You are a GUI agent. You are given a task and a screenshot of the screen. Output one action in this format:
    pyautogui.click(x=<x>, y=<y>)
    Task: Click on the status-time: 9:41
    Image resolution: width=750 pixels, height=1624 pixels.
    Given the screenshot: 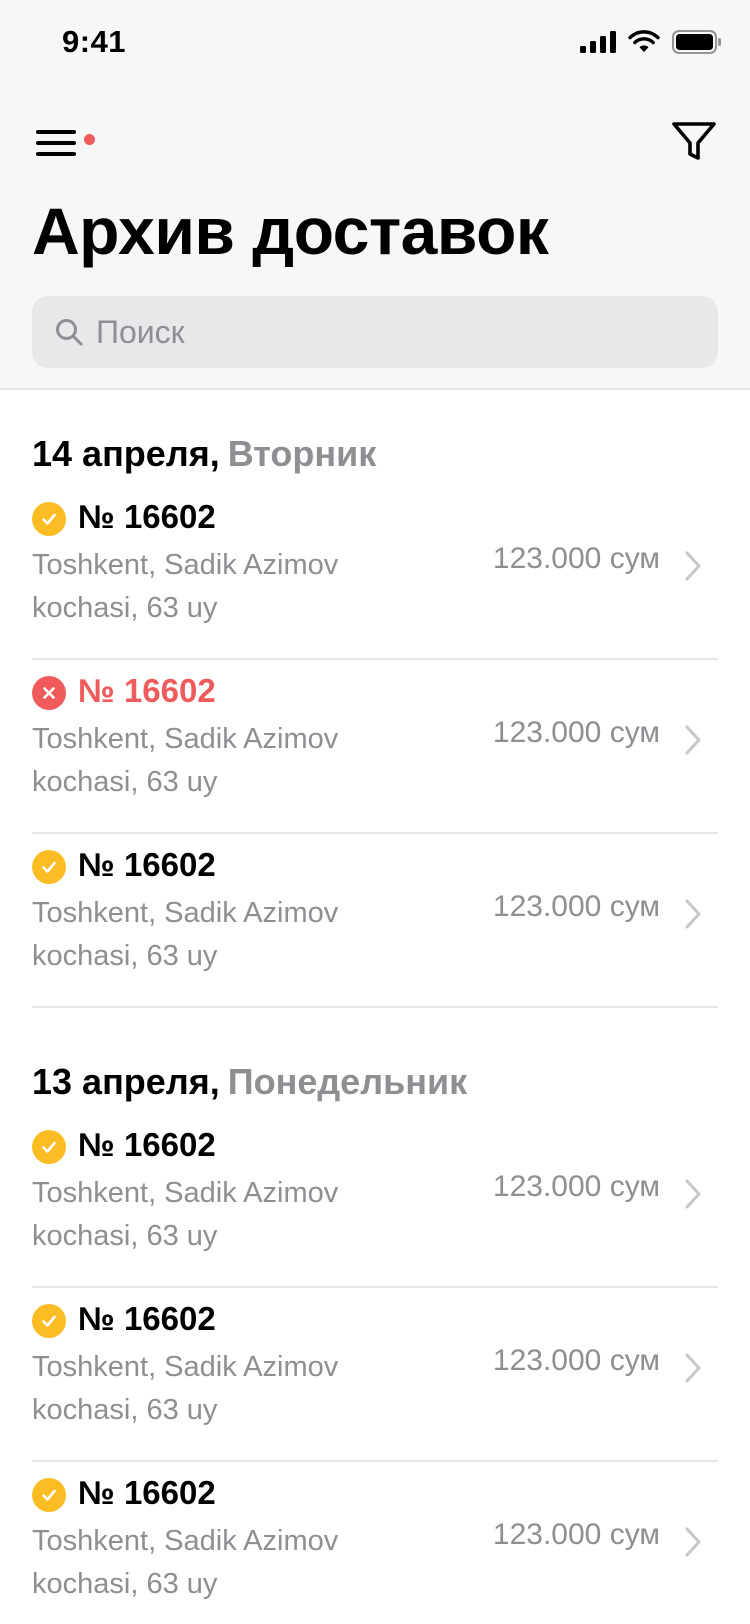 What is the action you would take?
    pyautogui.click(x=94, y=41)
    